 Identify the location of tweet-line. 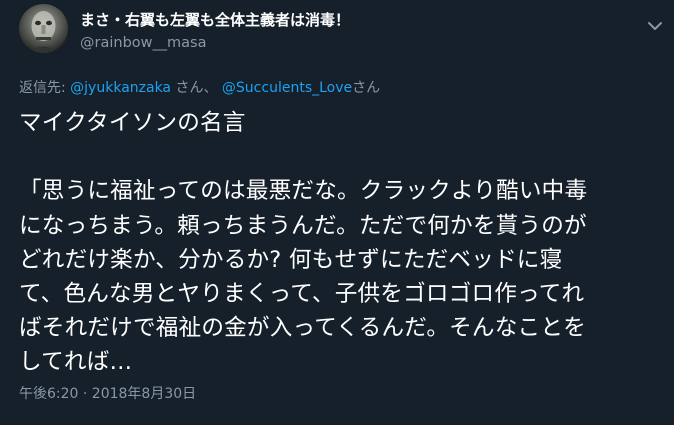
(344, 157).